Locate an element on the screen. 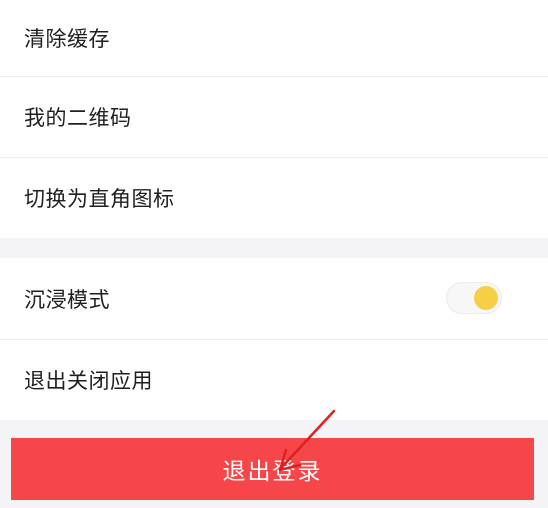 This screenshot has height=508, width=548. immersive-mode-label: 沉浸模式 is located at coordinates (67, 299).